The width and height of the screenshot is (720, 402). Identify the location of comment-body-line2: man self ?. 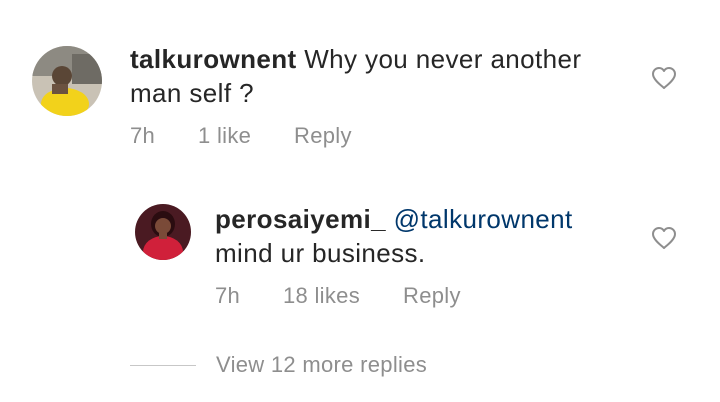
(192, 93).